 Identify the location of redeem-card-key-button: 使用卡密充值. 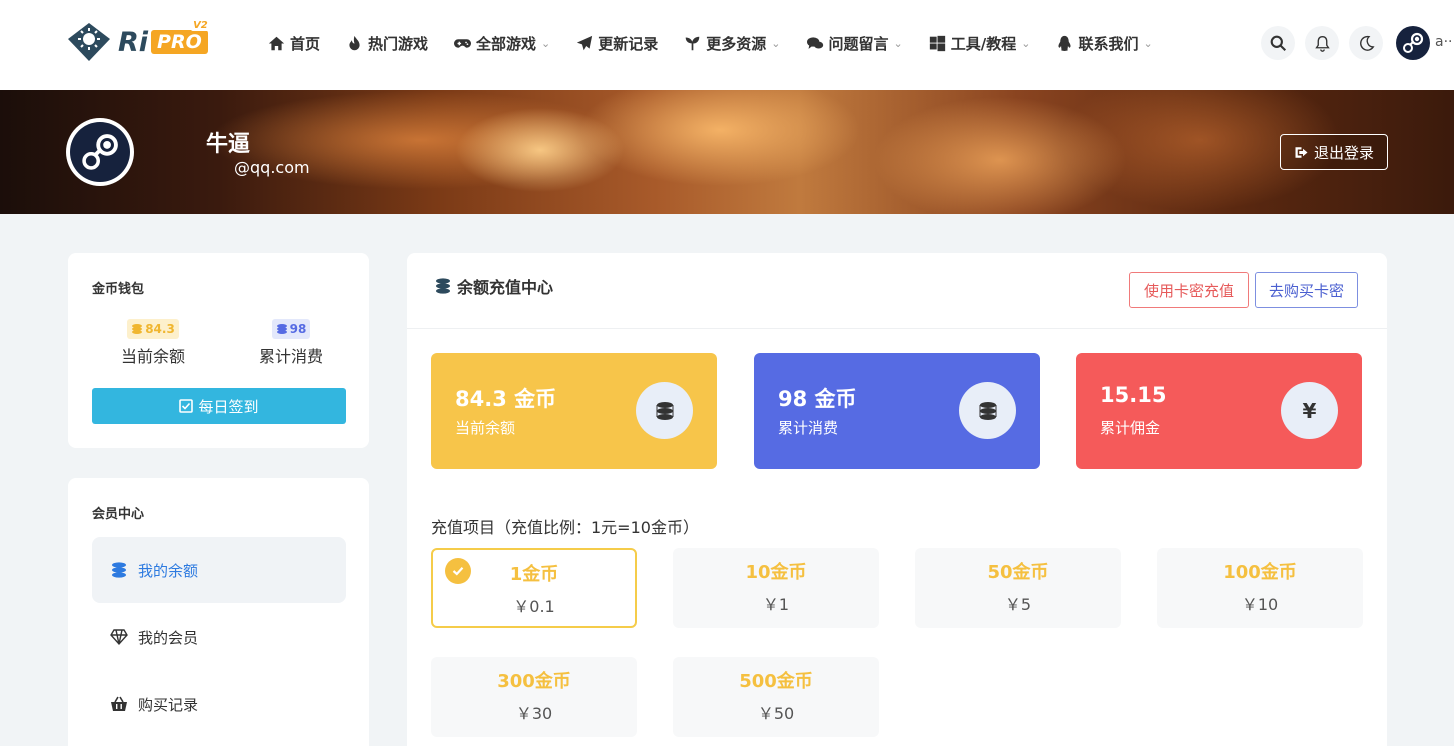
(1189, 290).